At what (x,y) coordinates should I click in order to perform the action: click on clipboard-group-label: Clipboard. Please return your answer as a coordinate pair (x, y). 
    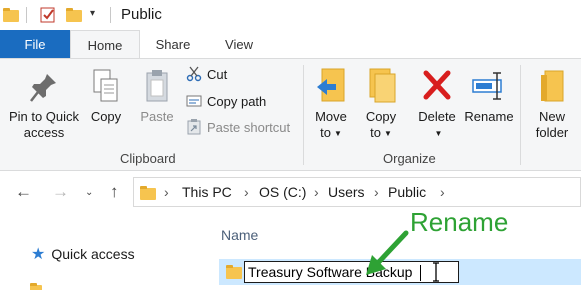
    Looking at the image, I should click on (148, 158).